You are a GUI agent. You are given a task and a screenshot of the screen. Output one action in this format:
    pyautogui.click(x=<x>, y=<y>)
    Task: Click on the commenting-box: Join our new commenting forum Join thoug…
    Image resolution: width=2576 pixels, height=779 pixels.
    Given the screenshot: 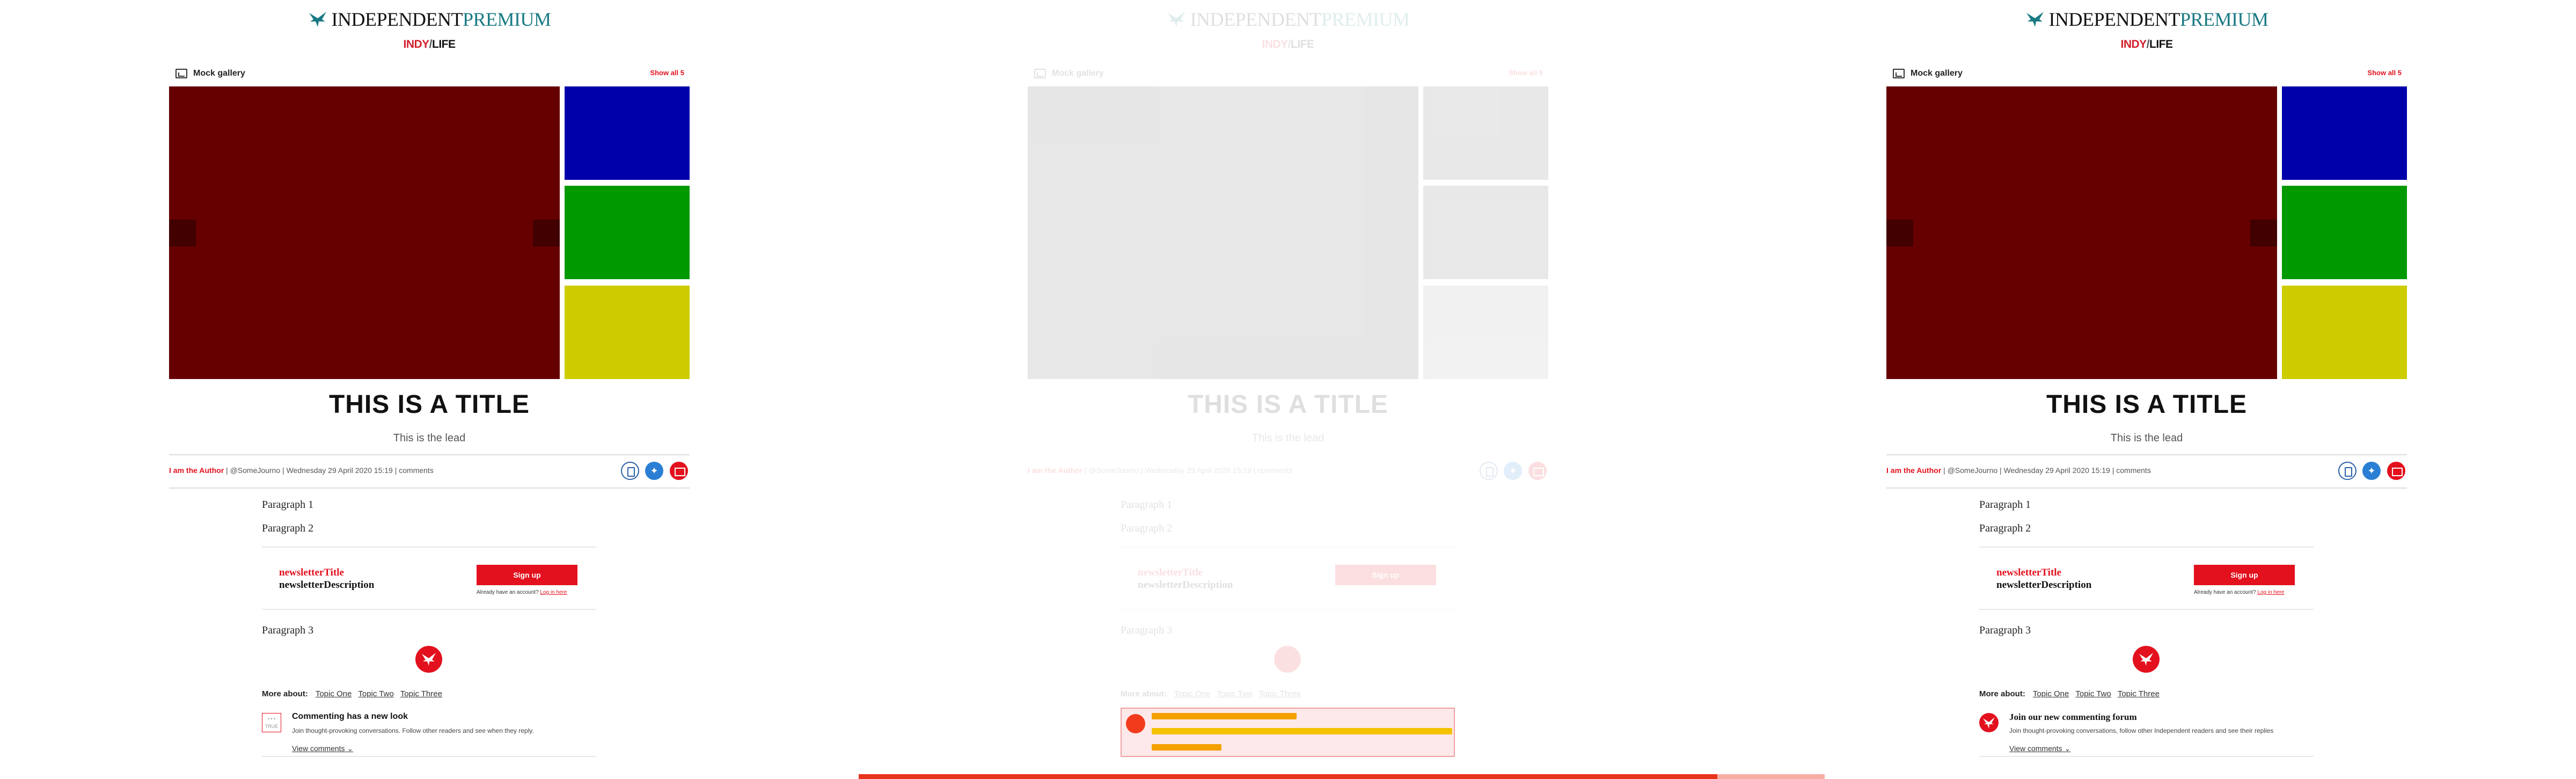 What is the action you would take?
    pyautogui.click(x=2146, y=732)
    